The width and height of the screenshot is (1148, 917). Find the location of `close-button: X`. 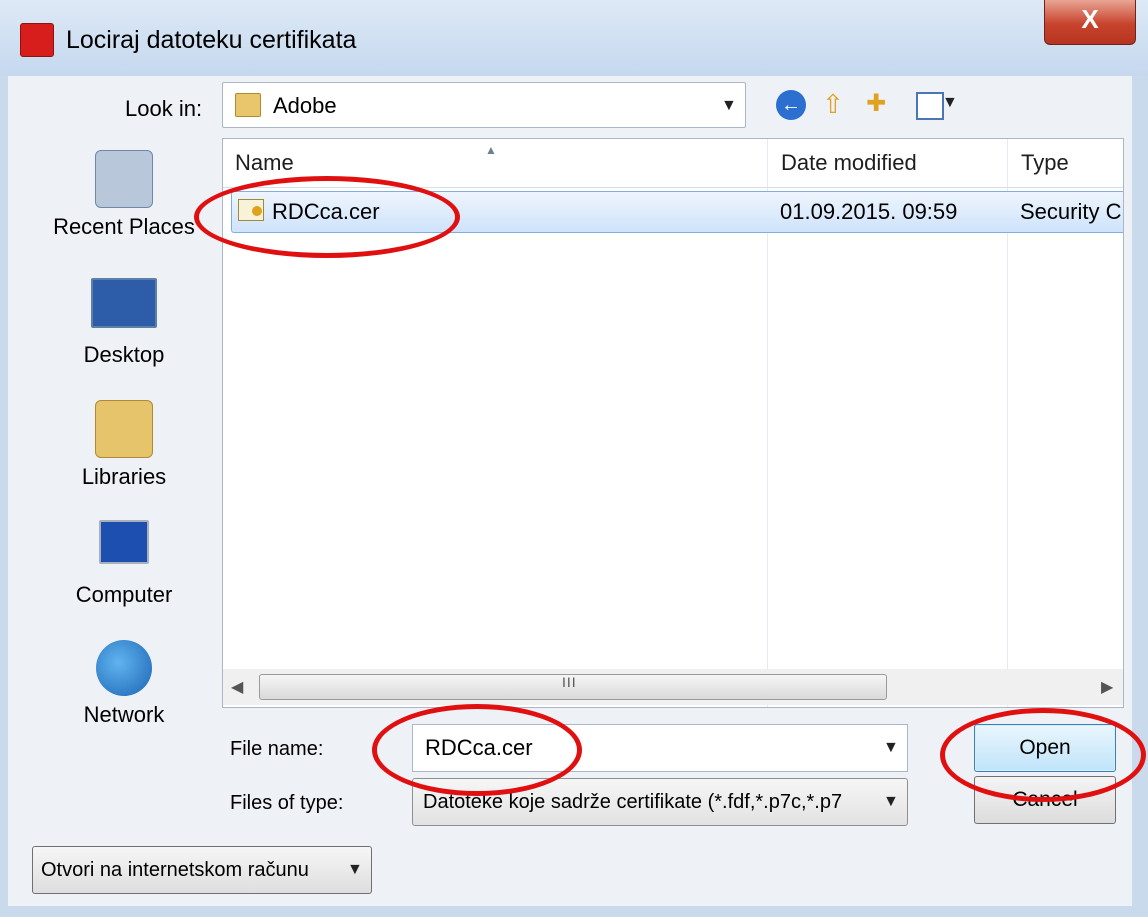

close-button: X is located at coordinates (1090, 22).